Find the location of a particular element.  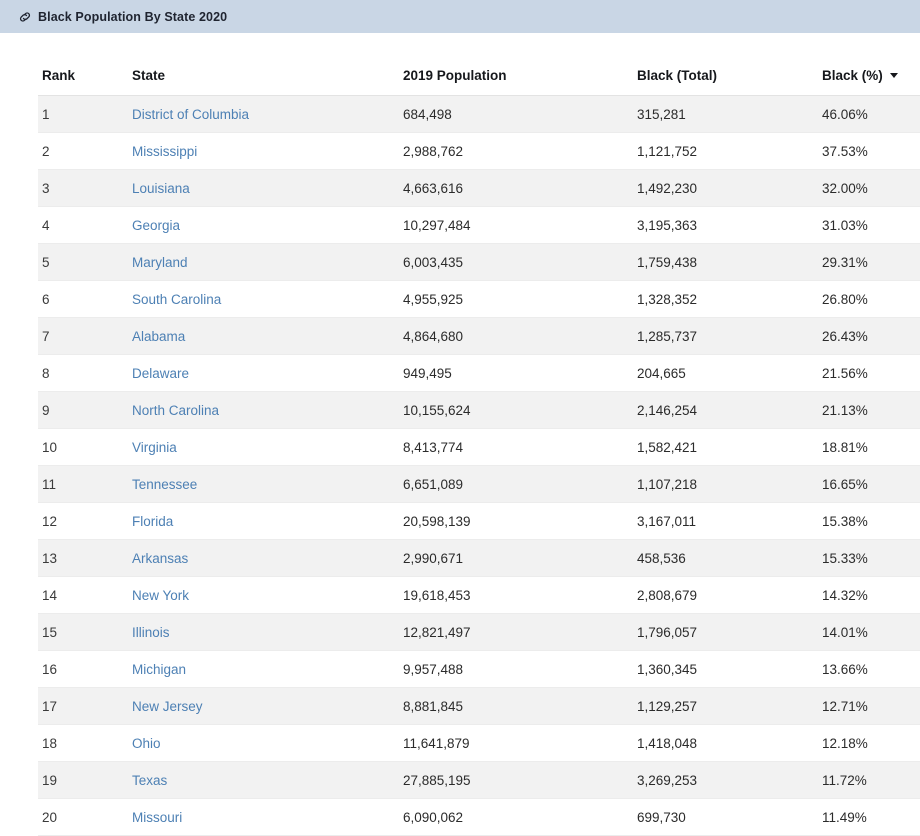

state-link: Michigan is located at coordinates (159, 669).